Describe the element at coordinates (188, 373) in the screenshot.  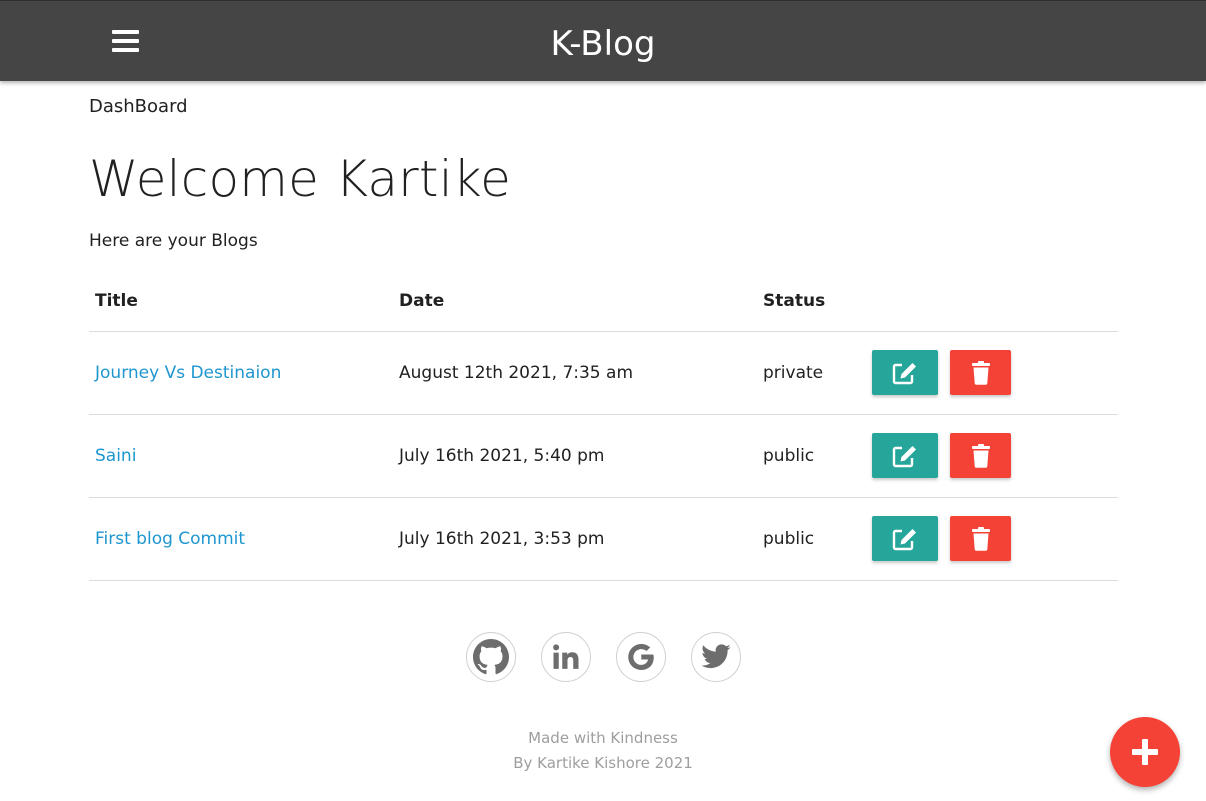
I see `blog-title-link: Journey Vs Destinaion` at that location.